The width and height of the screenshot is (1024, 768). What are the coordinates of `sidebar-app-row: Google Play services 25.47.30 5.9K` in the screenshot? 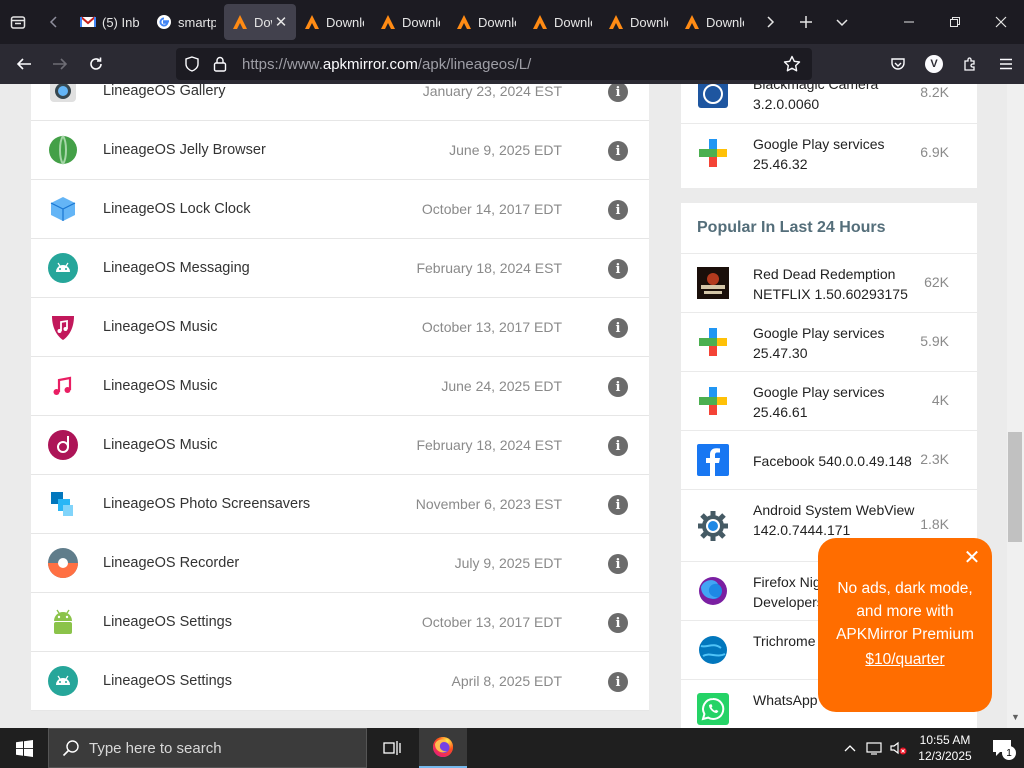 It's located at (829, 341).